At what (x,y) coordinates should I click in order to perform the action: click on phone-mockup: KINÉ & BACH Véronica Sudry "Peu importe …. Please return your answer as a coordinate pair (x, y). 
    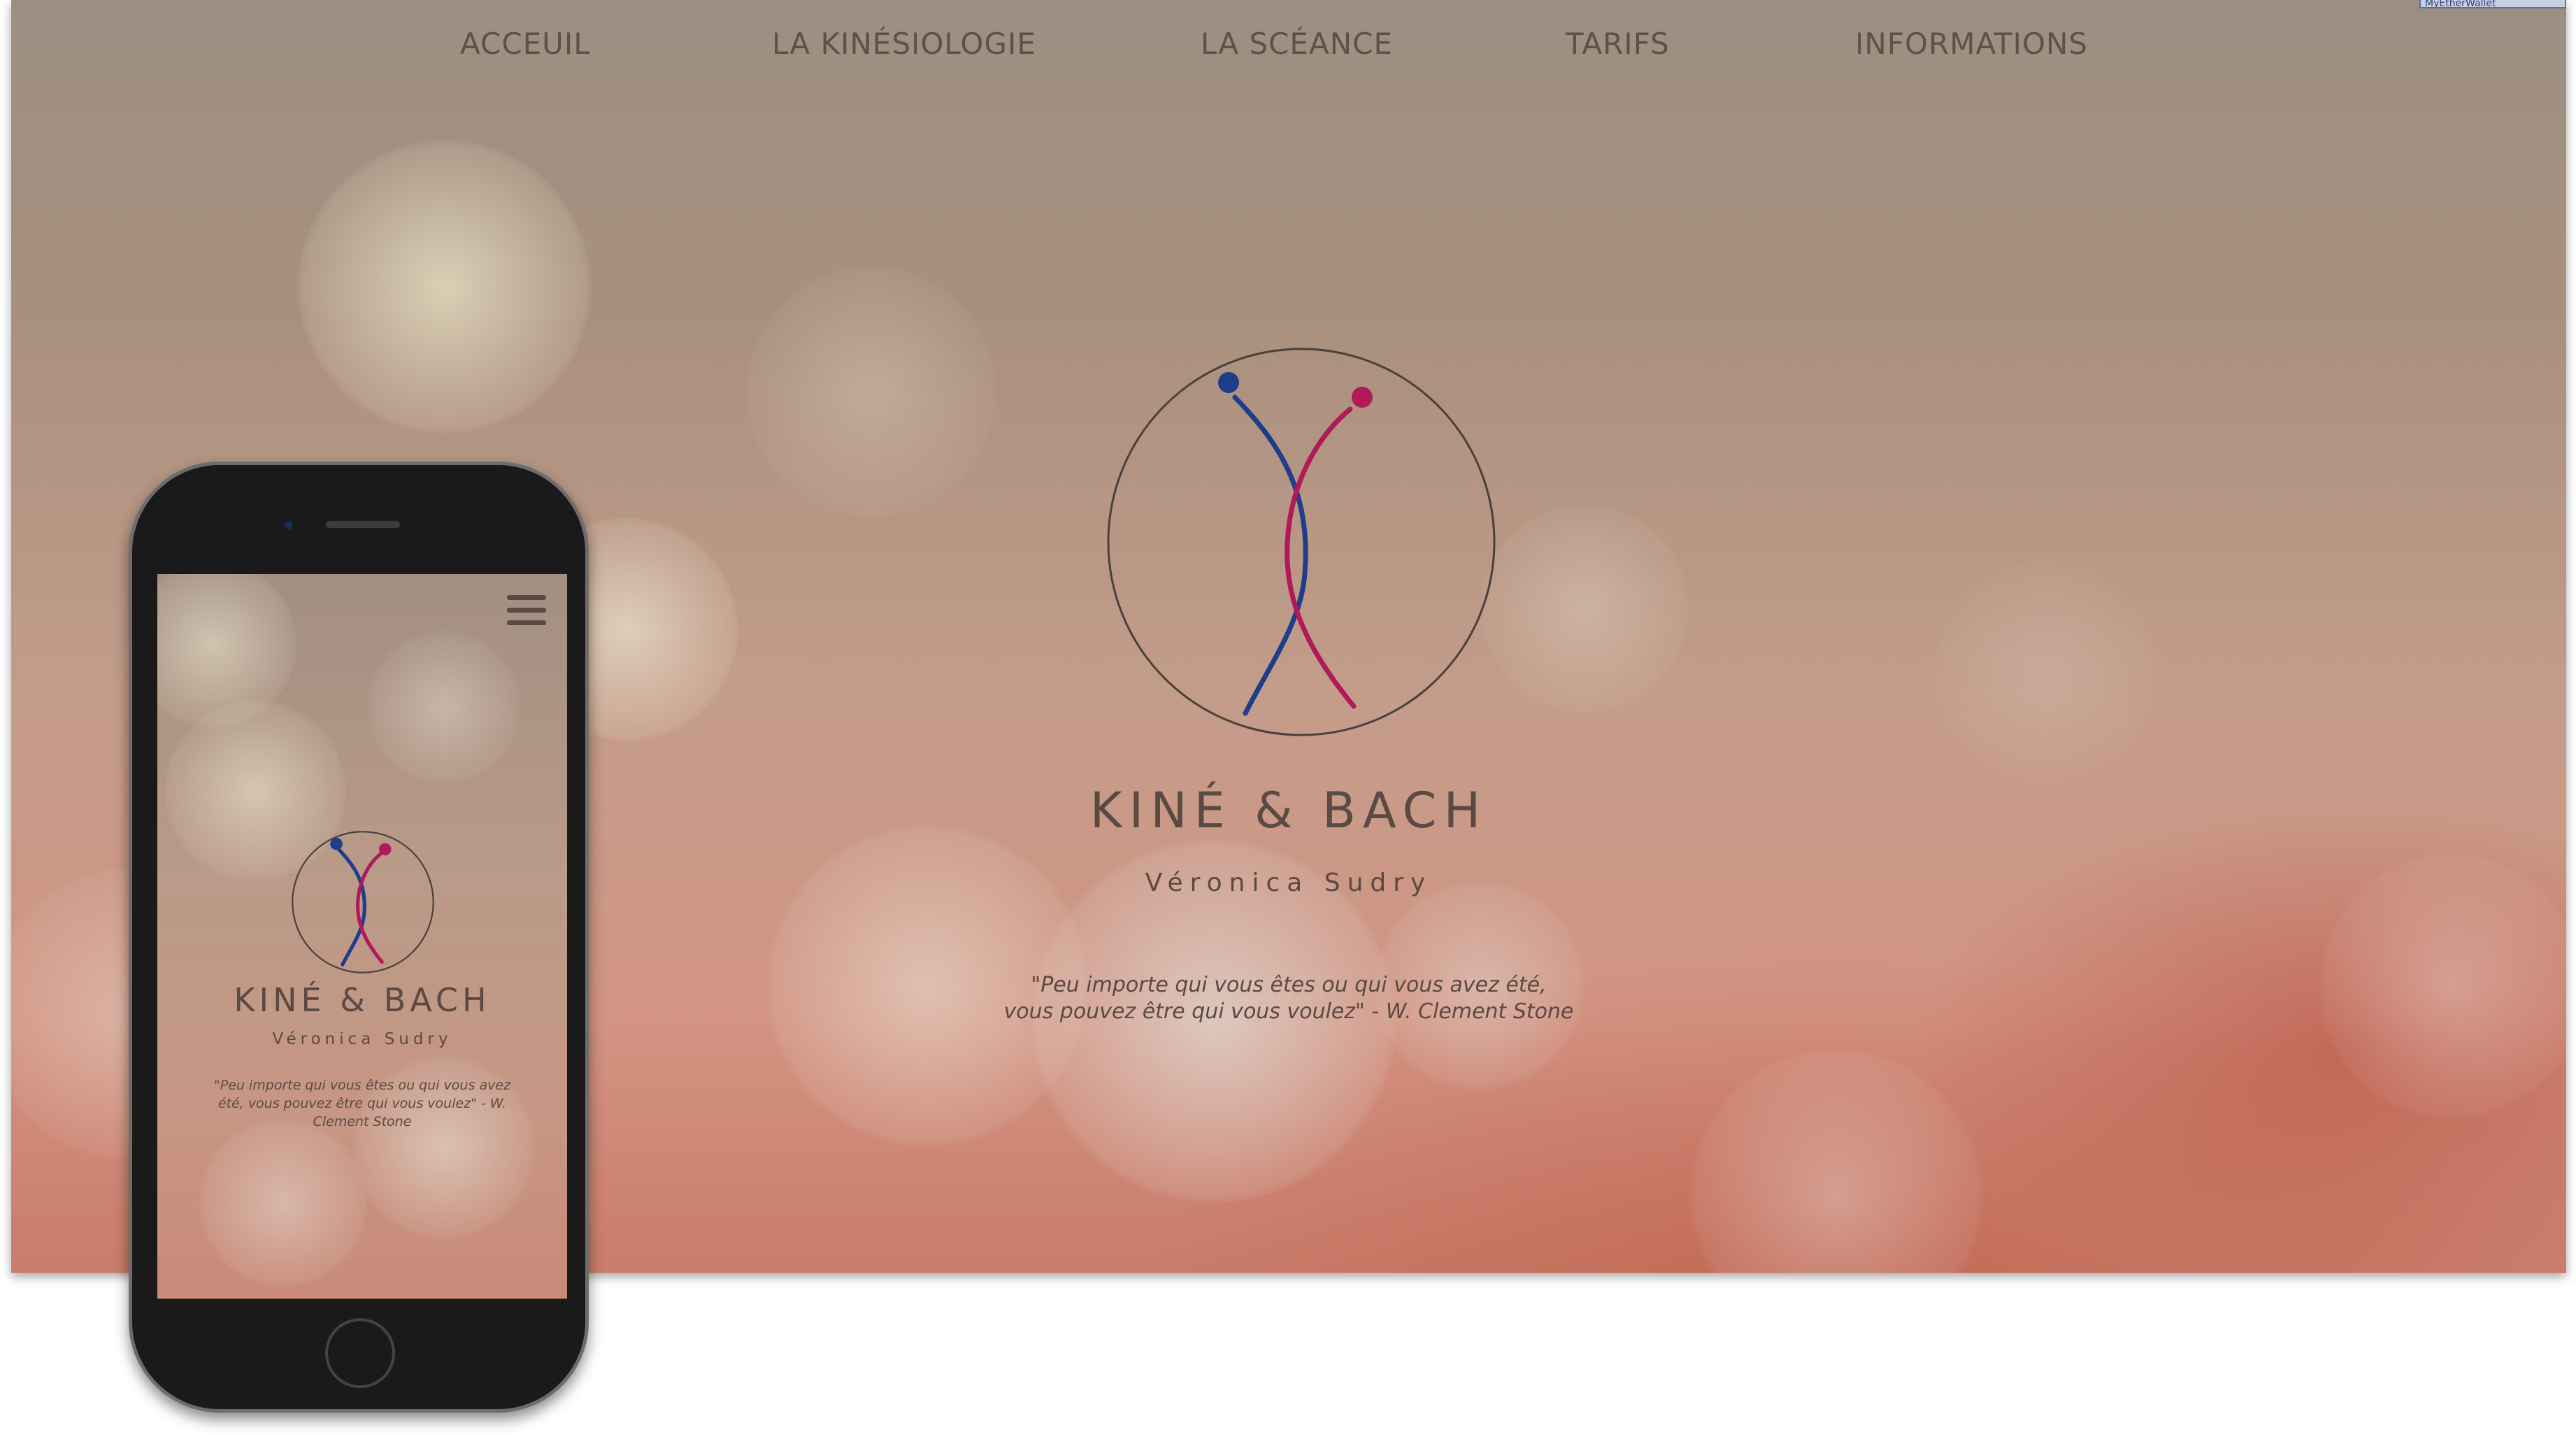
    Looking at the image, I should click on (359, 937).